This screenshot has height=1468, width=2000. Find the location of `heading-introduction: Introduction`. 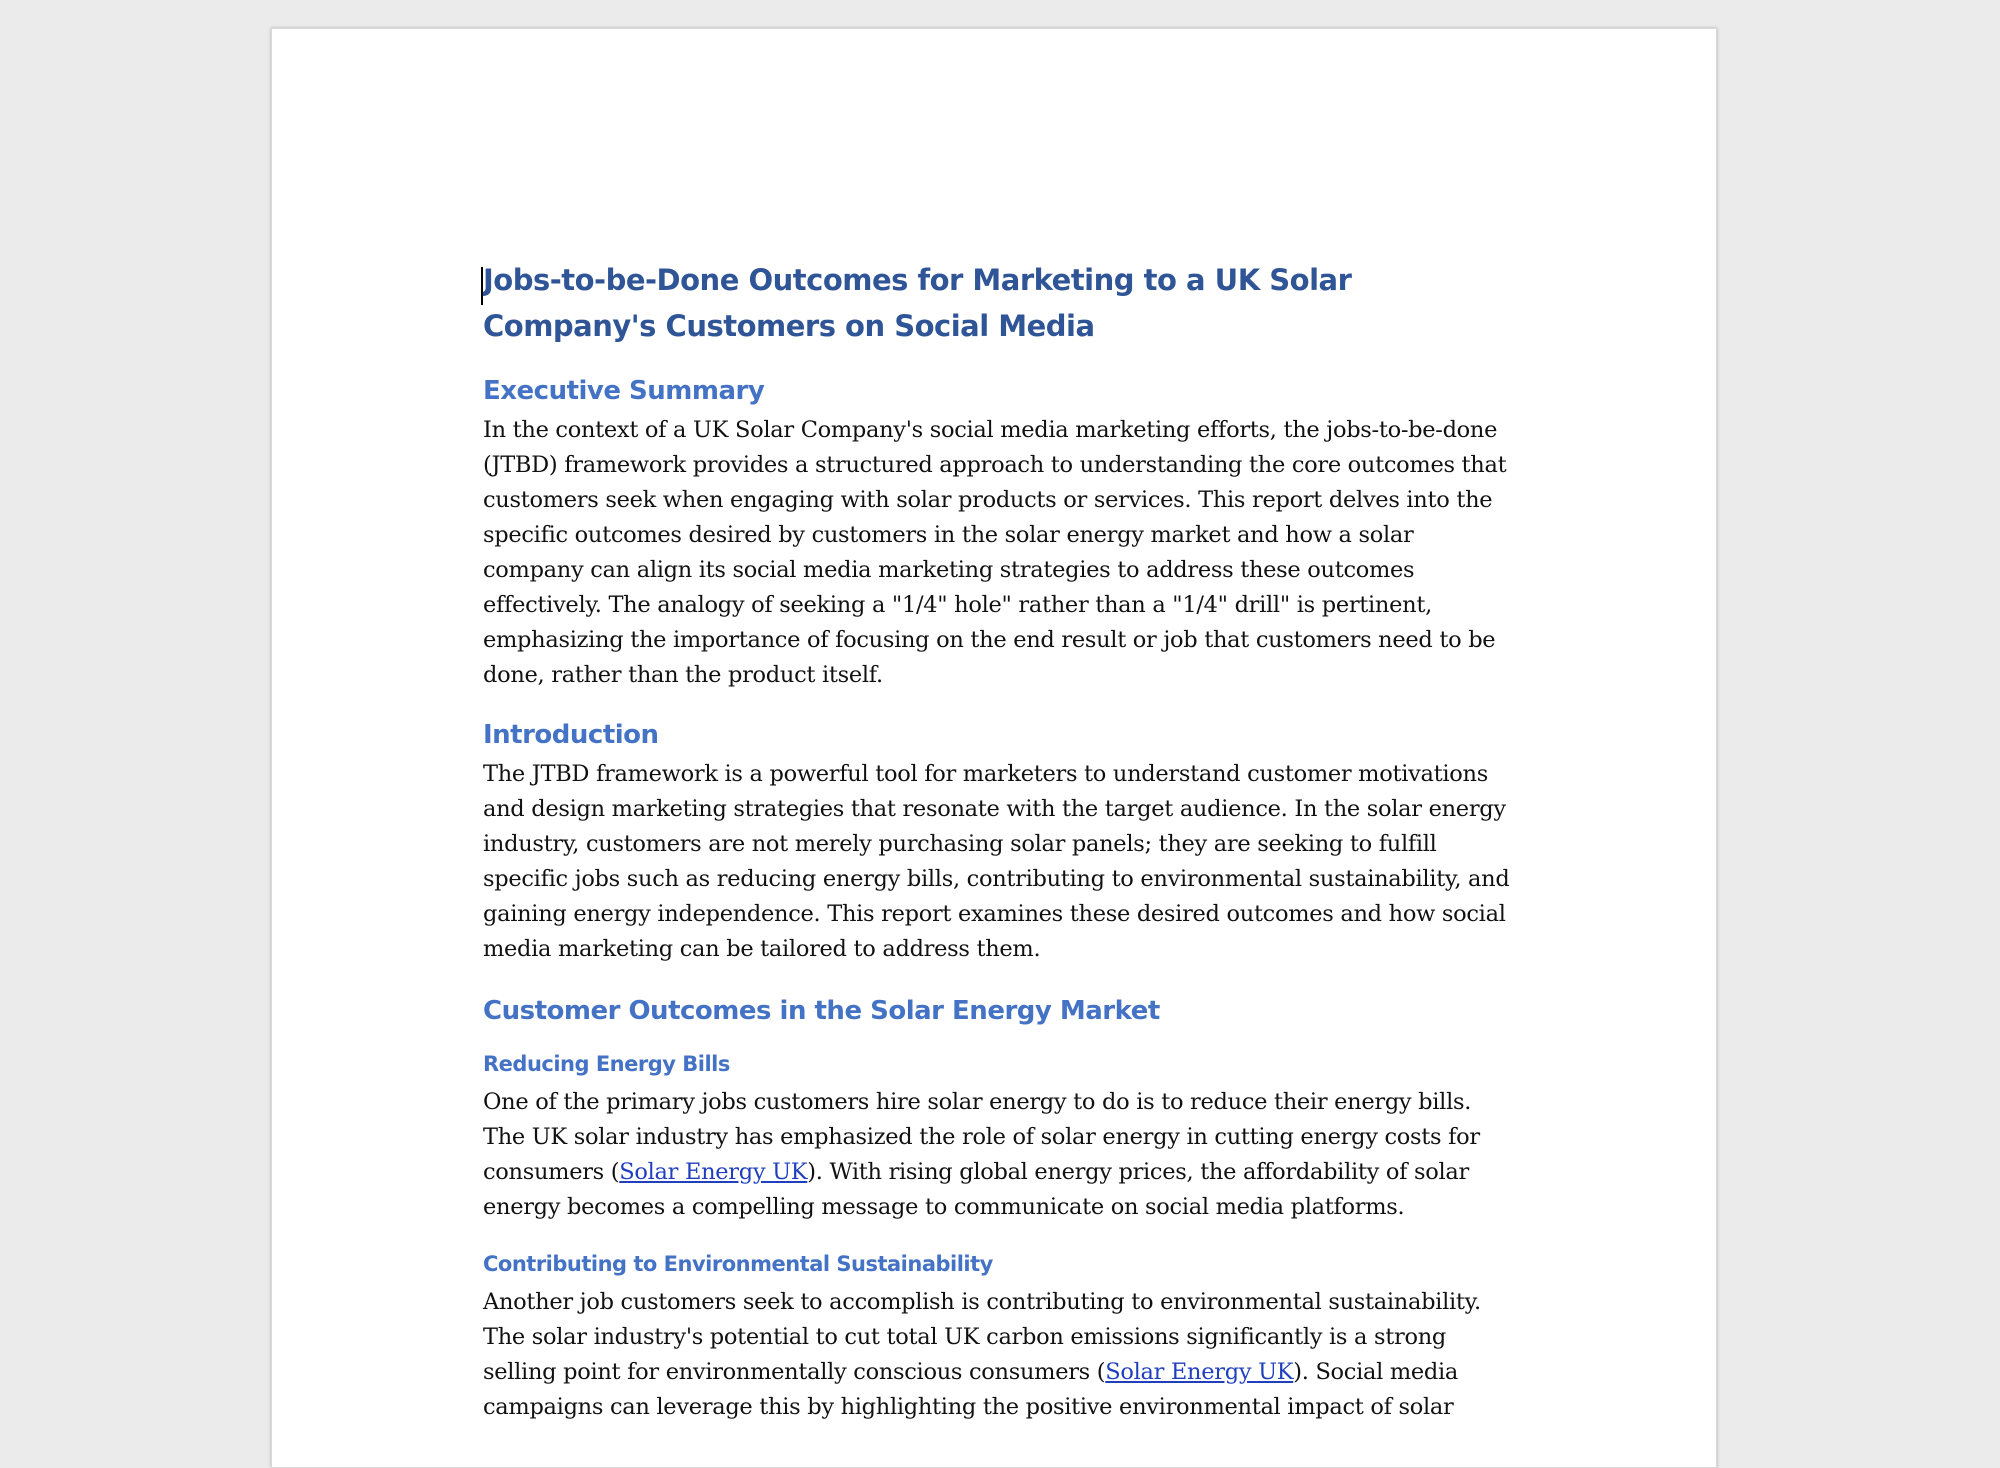

heading-introduction: Introduction is located at coordinates (571, 735).